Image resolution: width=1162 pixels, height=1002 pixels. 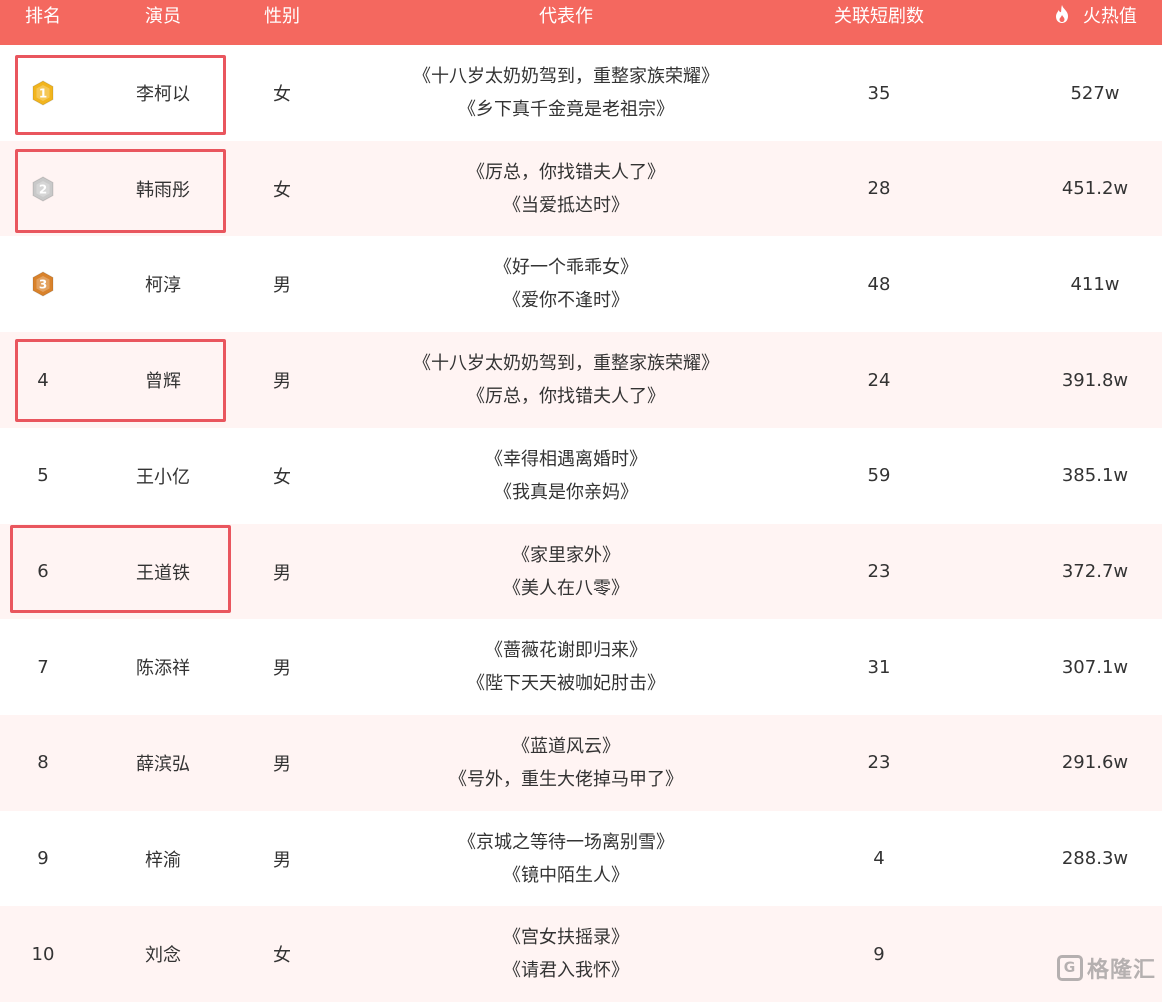 I want to click on rank-number: 6, so click(x=43, y=571).